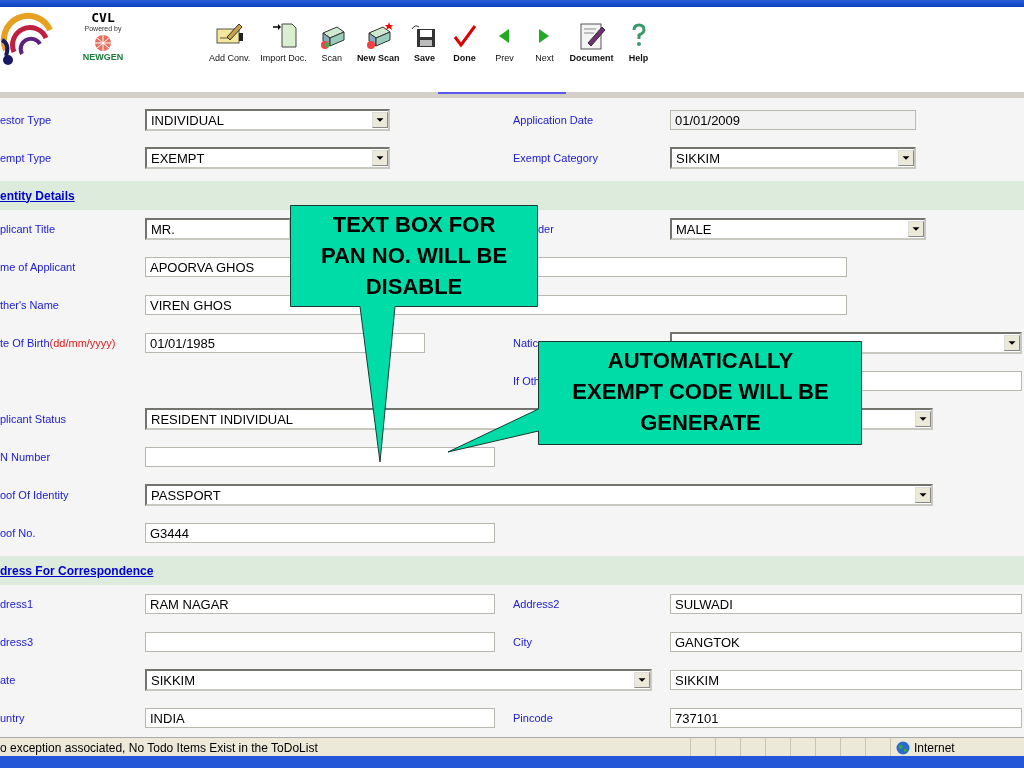 The image size is (1024, 768). Describe the element at coordinates (37, 195) in the screenshot. I see `section-heading: entity Details` at that location.